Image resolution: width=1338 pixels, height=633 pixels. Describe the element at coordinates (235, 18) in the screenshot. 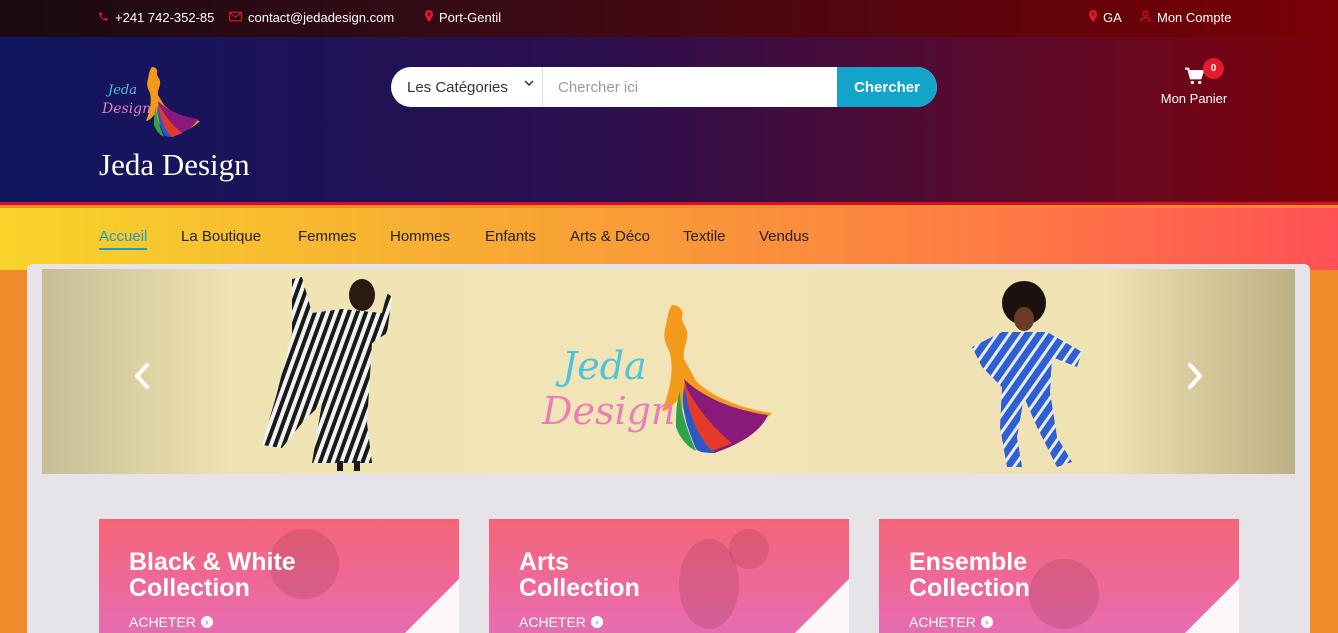

I see `envelope-icon` at that location.